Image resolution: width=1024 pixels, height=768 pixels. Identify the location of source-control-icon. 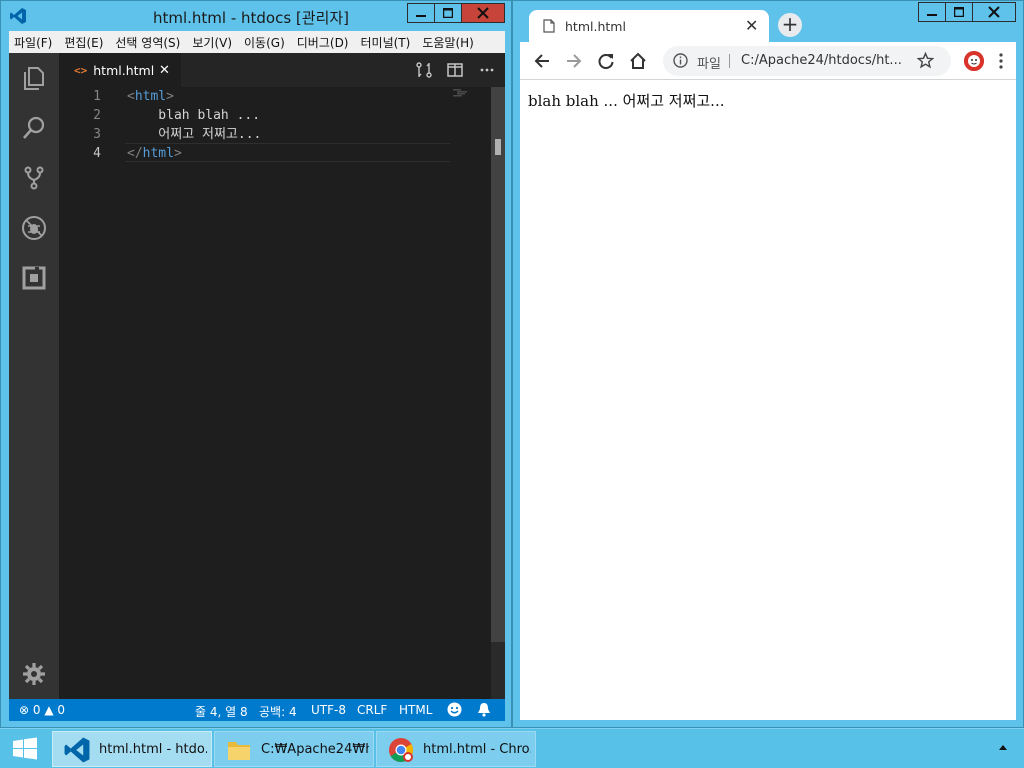
(34, 178).